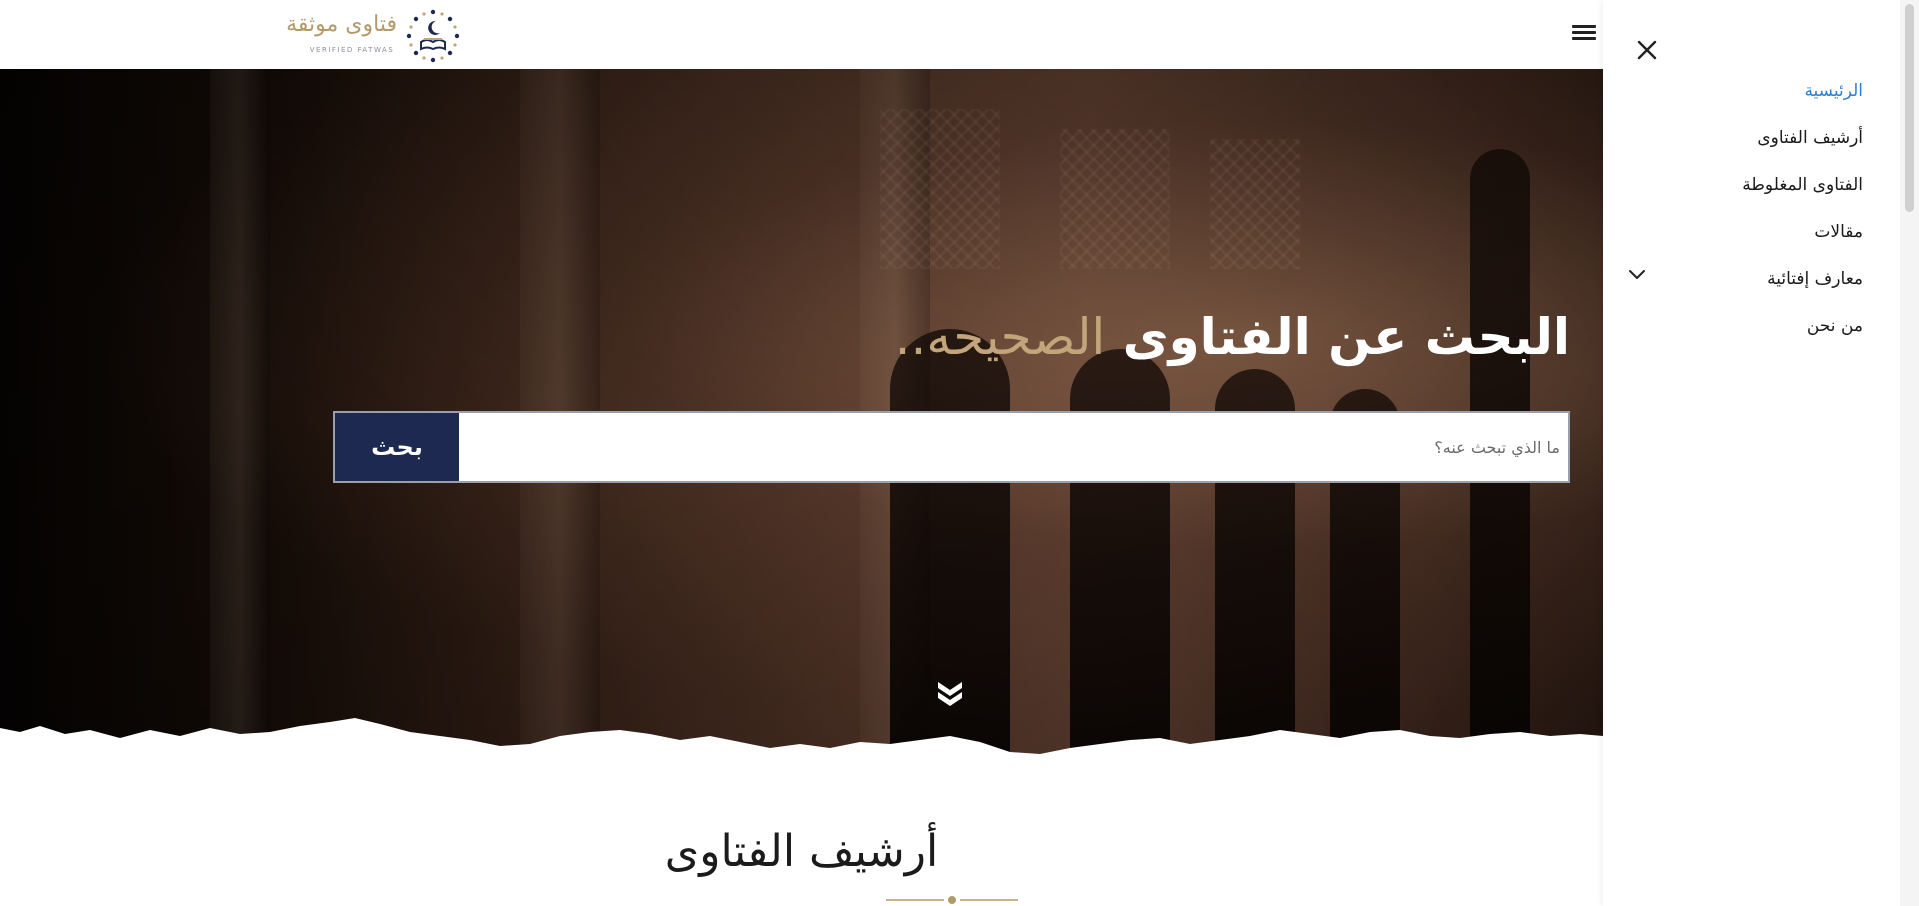  Describe the element at coordinates (801, 851) in the screenshot. I see `section-title: أرشيف الفتاوى` at that location.